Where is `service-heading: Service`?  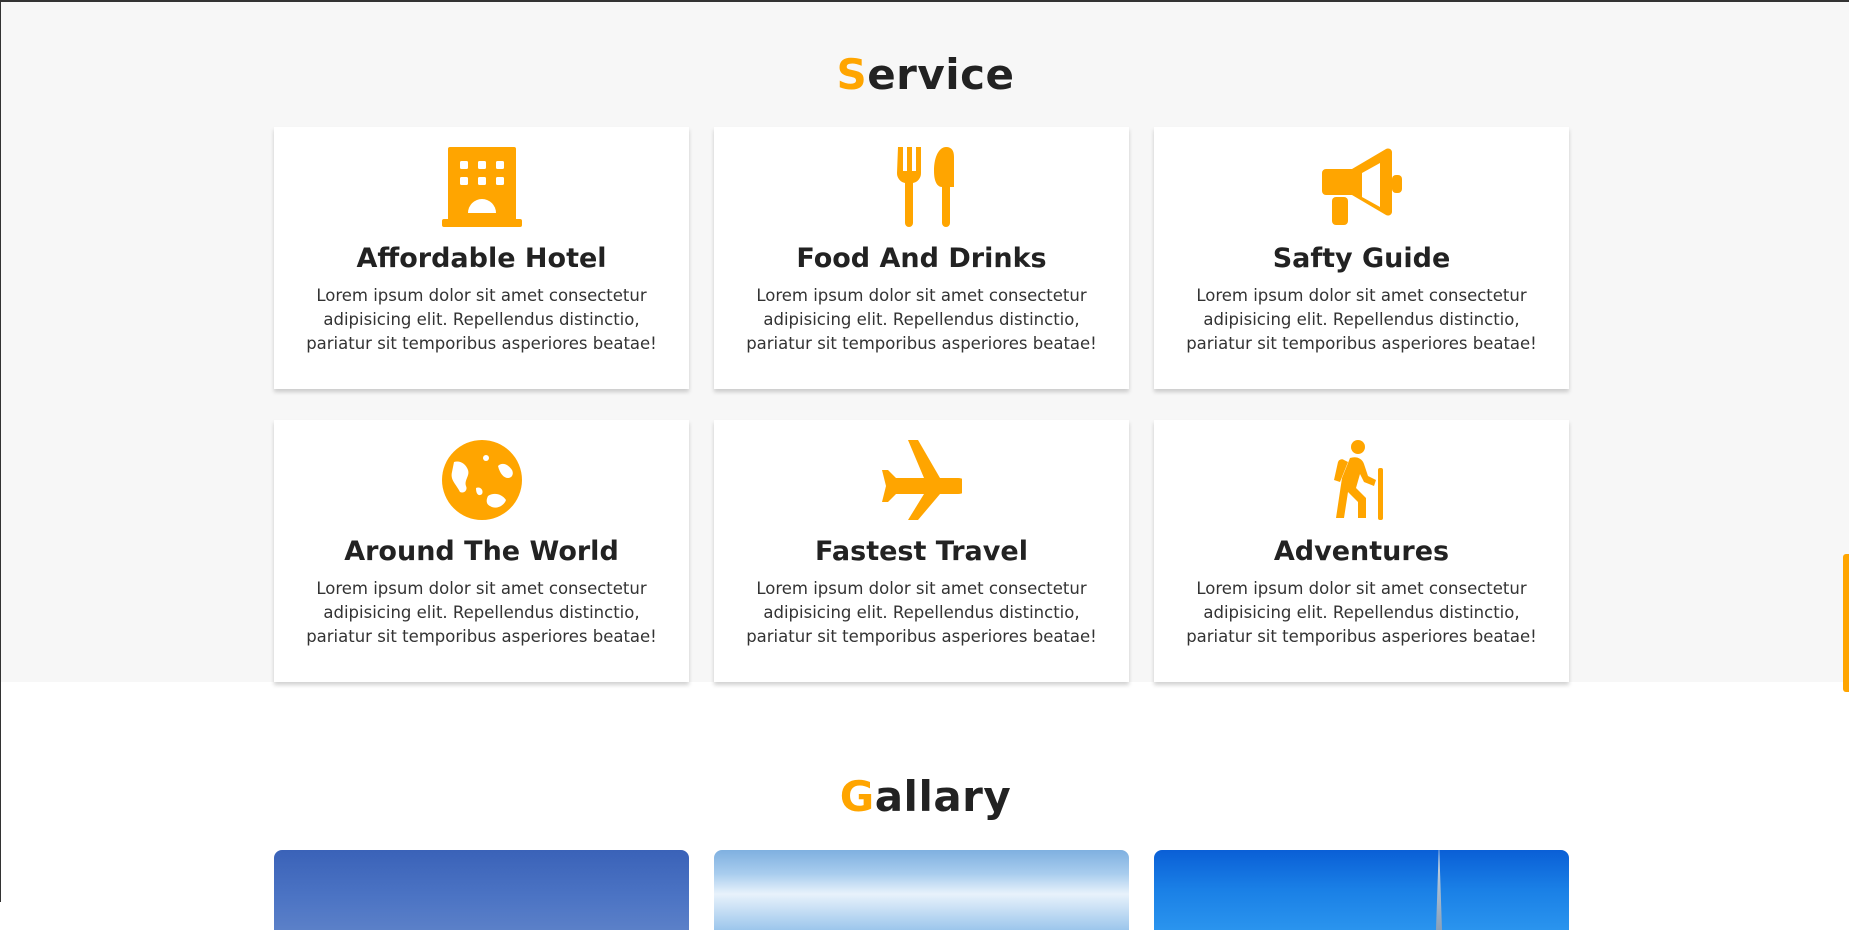 service-heading: Service is located at coordinates (925, 74).